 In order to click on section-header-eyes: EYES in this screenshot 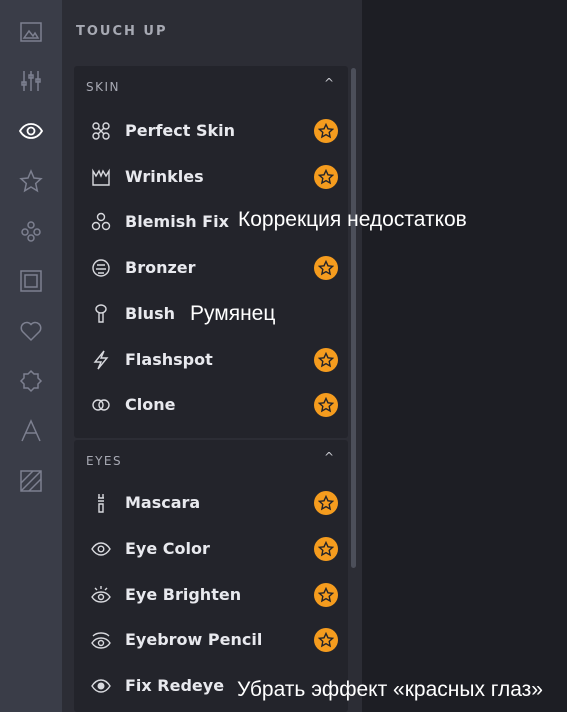, I will do `click(104, 461)`.